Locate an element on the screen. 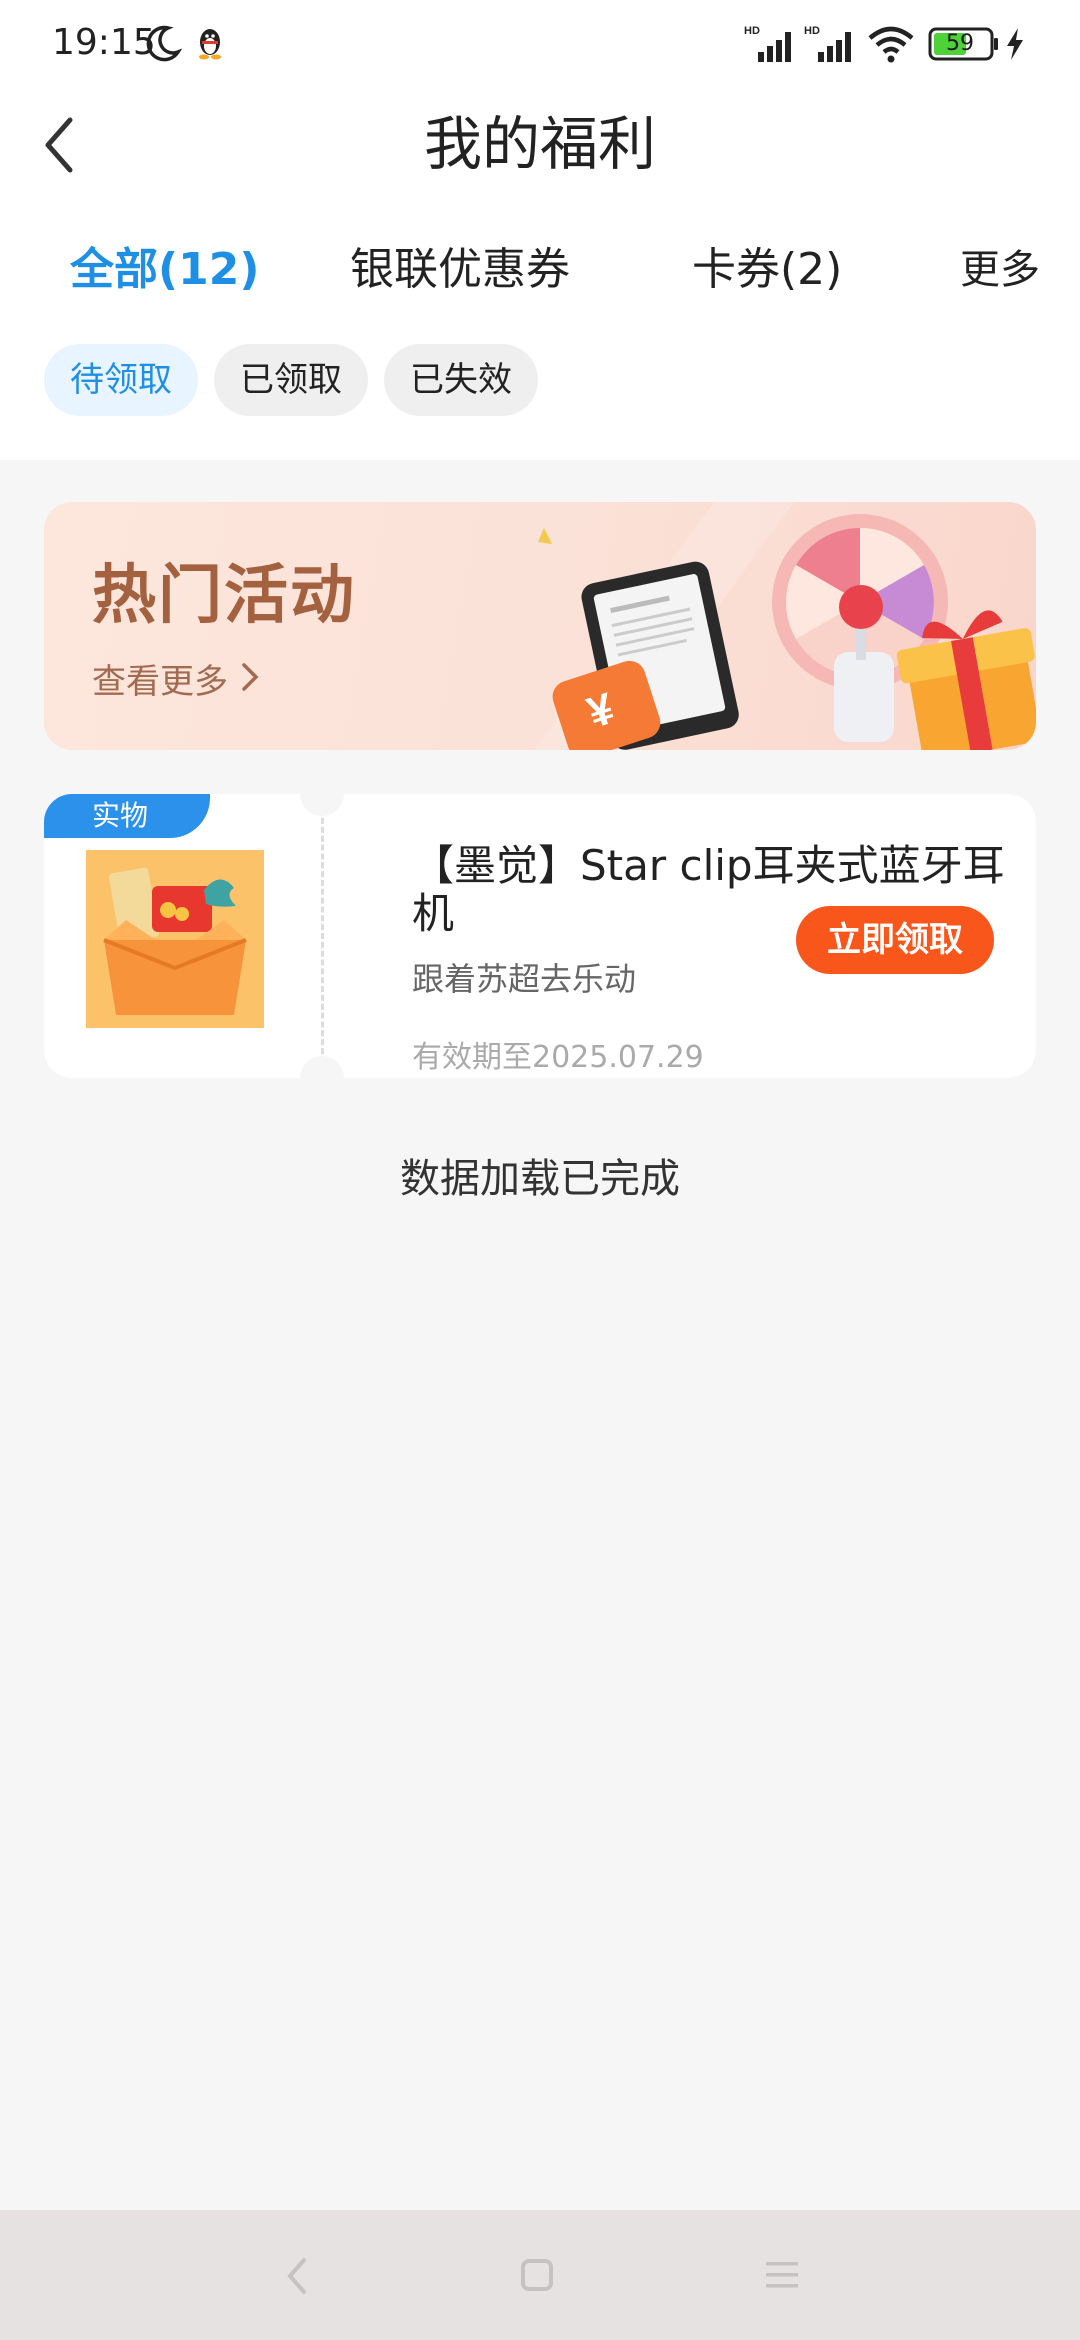 The height and width of the screenshot is (2340, 1080). tab-cards: 卡券(2) is located at coordinates (767, 270).